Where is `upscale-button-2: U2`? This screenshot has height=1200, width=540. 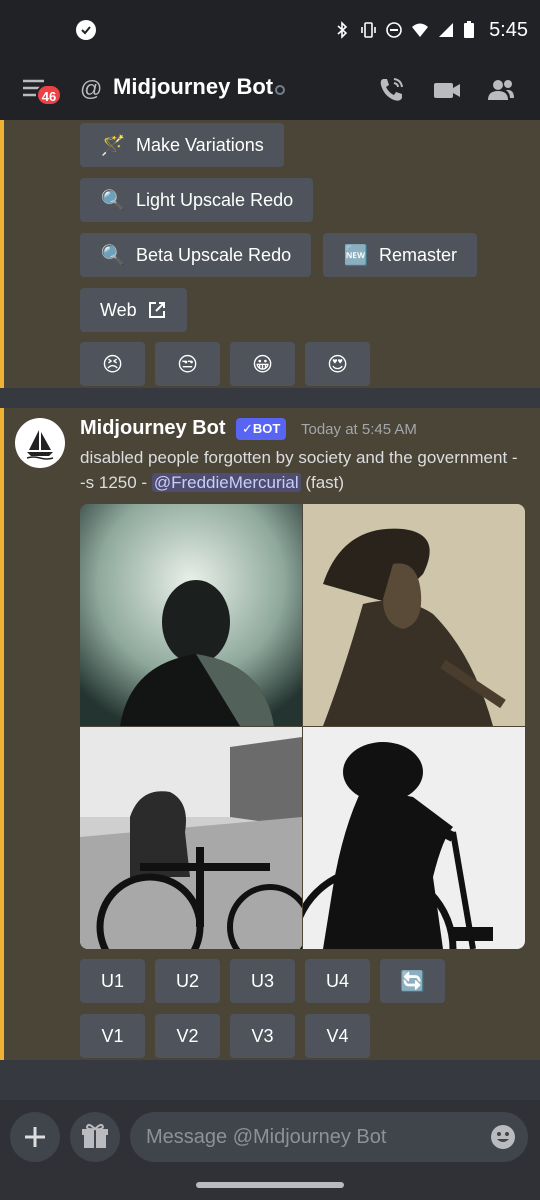
upscale-button-2: U2 is located at coordinates (187, 981).